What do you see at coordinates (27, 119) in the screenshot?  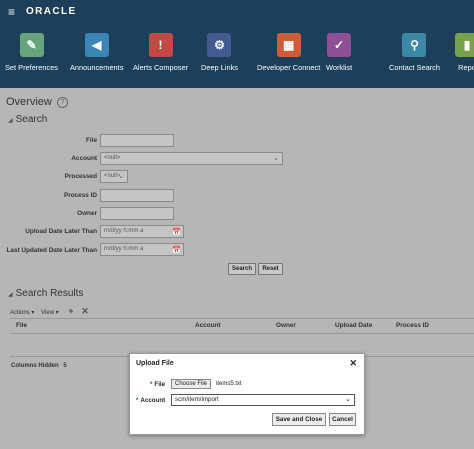 I see `search-section-header: ◢ Search` at bounding box center [27, 119].